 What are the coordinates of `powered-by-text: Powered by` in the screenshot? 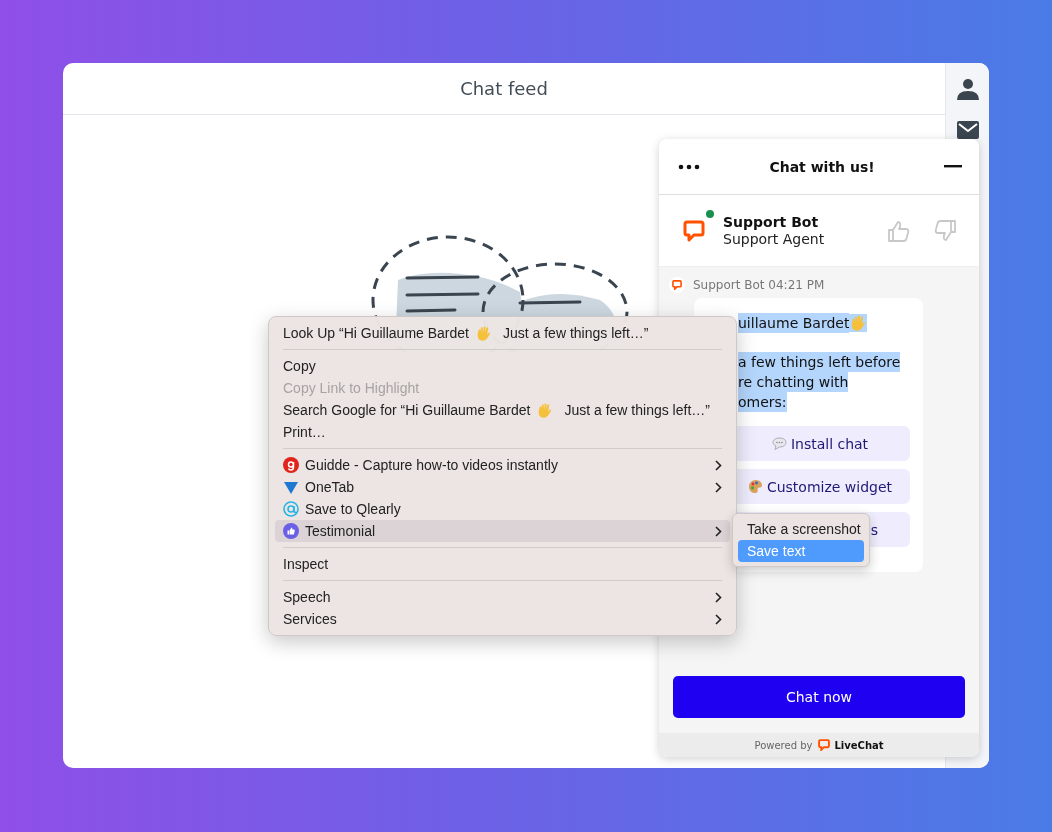 It's located at (783, 745).